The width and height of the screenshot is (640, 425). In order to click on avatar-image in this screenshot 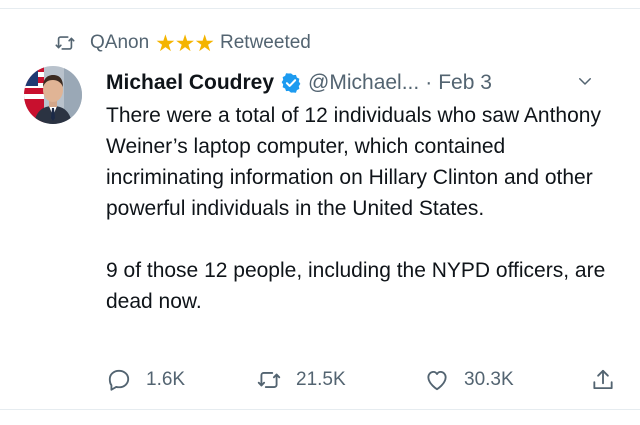, I will do `click(53, 95)`.